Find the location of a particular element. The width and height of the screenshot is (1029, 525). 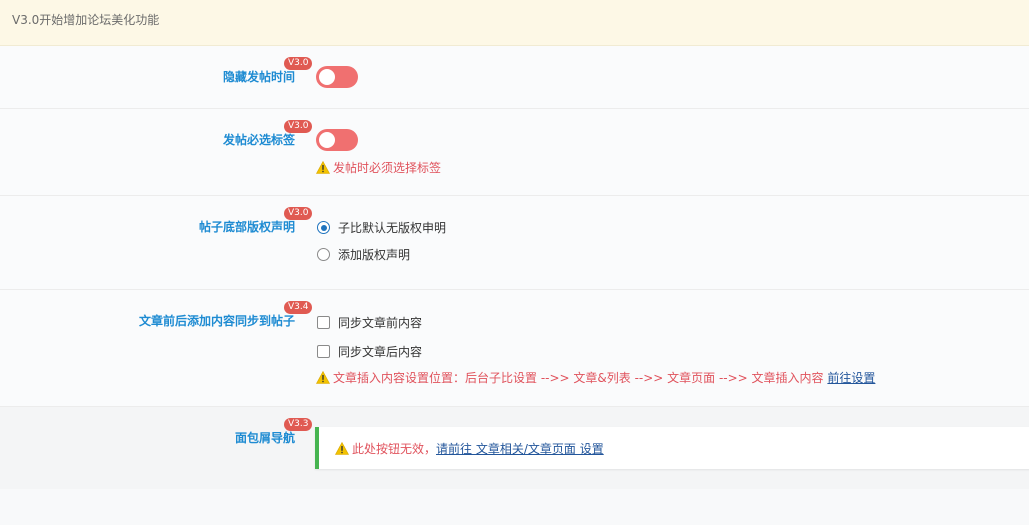

setting-label: 文章前后添加内容同步到帖子 is located at coordinates (216, 321).